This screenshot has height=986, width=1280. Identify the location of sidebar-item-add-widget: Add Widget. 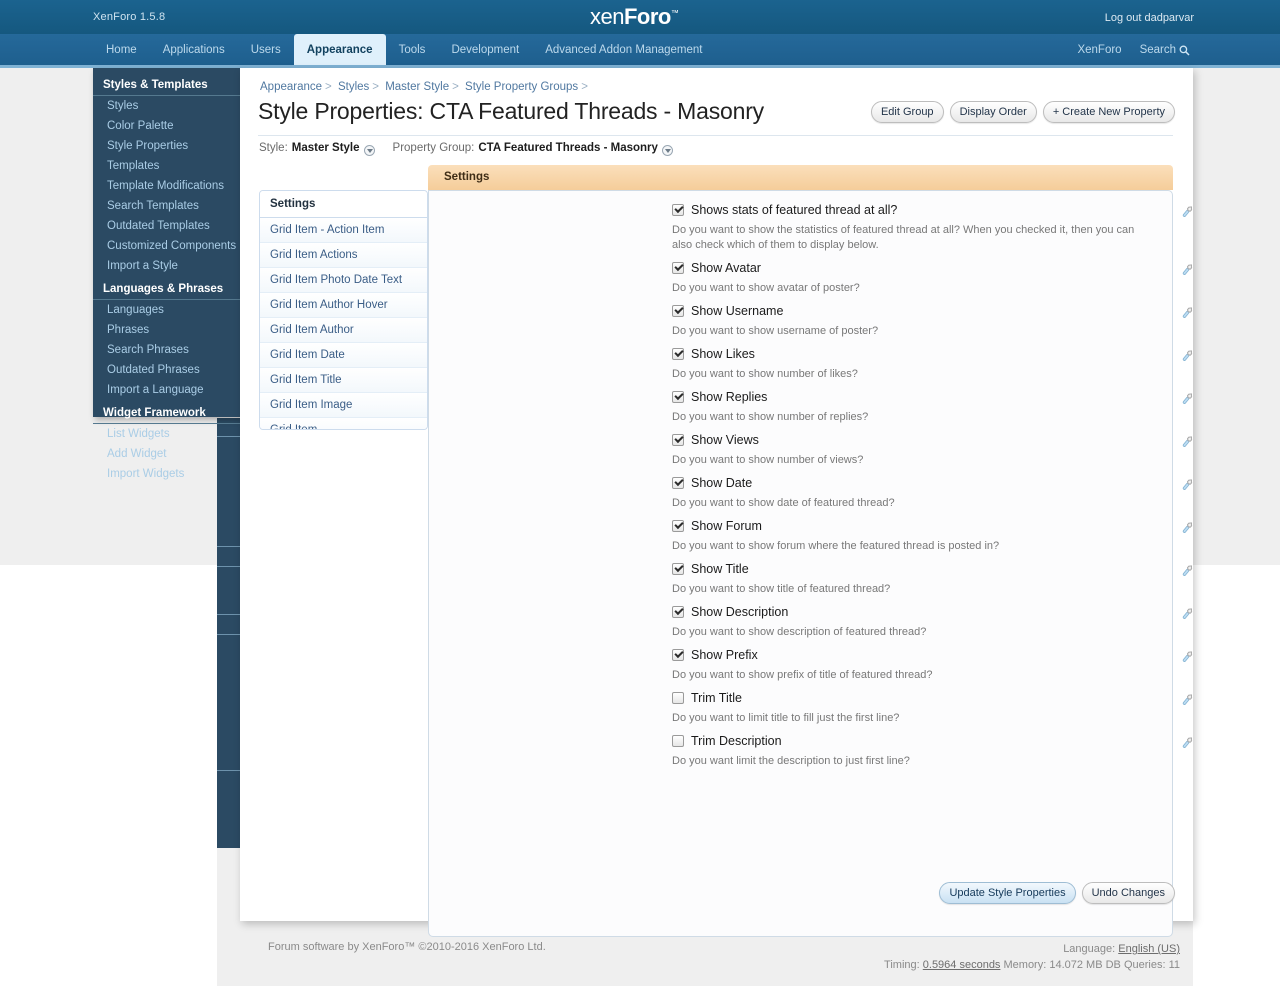
(167, 454).